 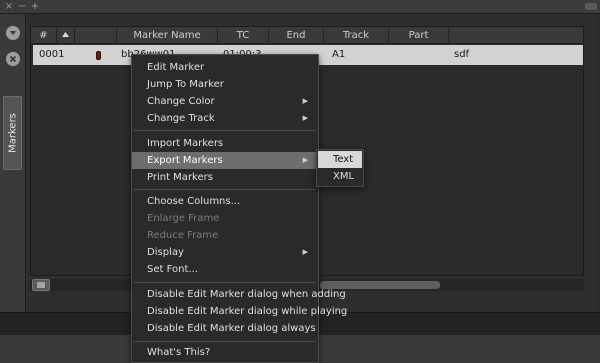 I want to click on menu-item-disable-dialog-playing: Disable Edit Marker dialog while playing, so click(x=239, y=311).